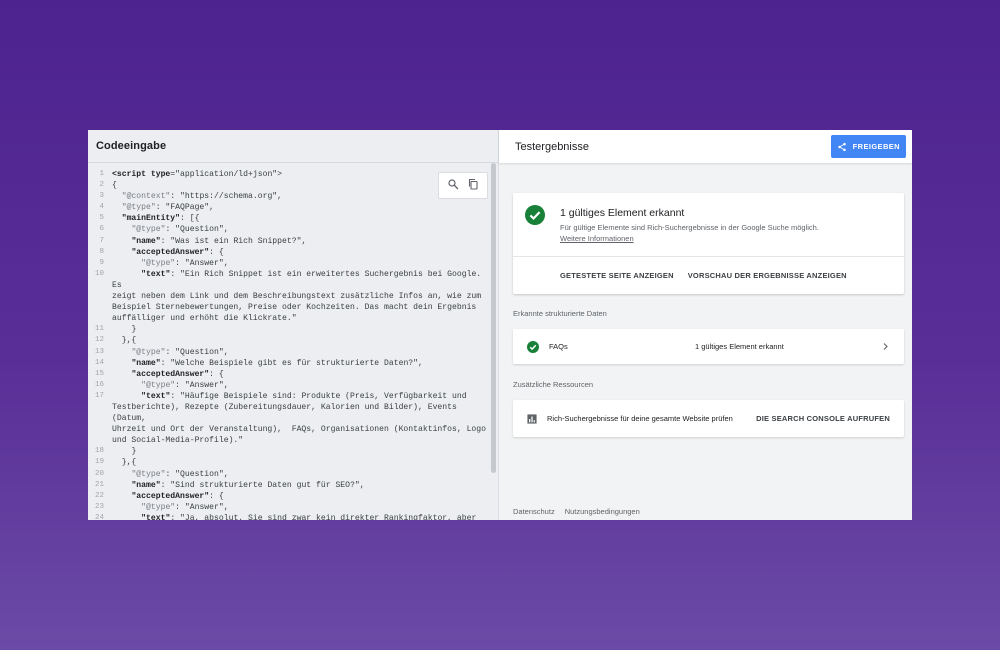 This screenshot has height=650, width=1000. What do you see at coordinates (101, 218) in the screenshot?
I see `line-number: 5` at bounding box center [101, 218].